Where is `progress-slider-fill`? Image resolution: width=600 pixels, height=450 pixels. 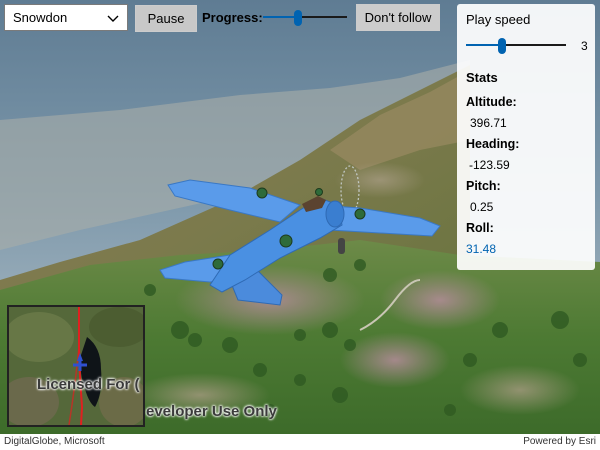 progress-slider-fill is located at coordinates (280, 17).